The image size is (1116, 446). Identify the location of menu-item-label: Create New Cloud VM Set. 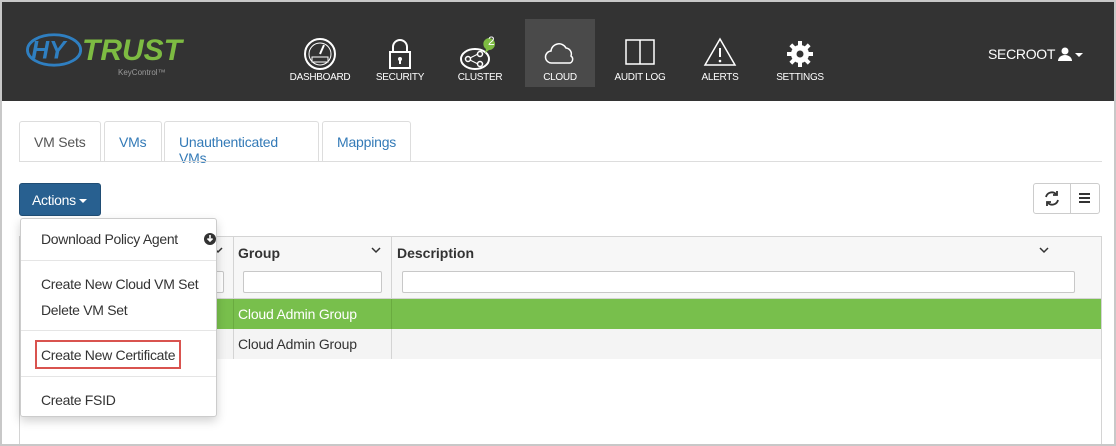
(120, 284).